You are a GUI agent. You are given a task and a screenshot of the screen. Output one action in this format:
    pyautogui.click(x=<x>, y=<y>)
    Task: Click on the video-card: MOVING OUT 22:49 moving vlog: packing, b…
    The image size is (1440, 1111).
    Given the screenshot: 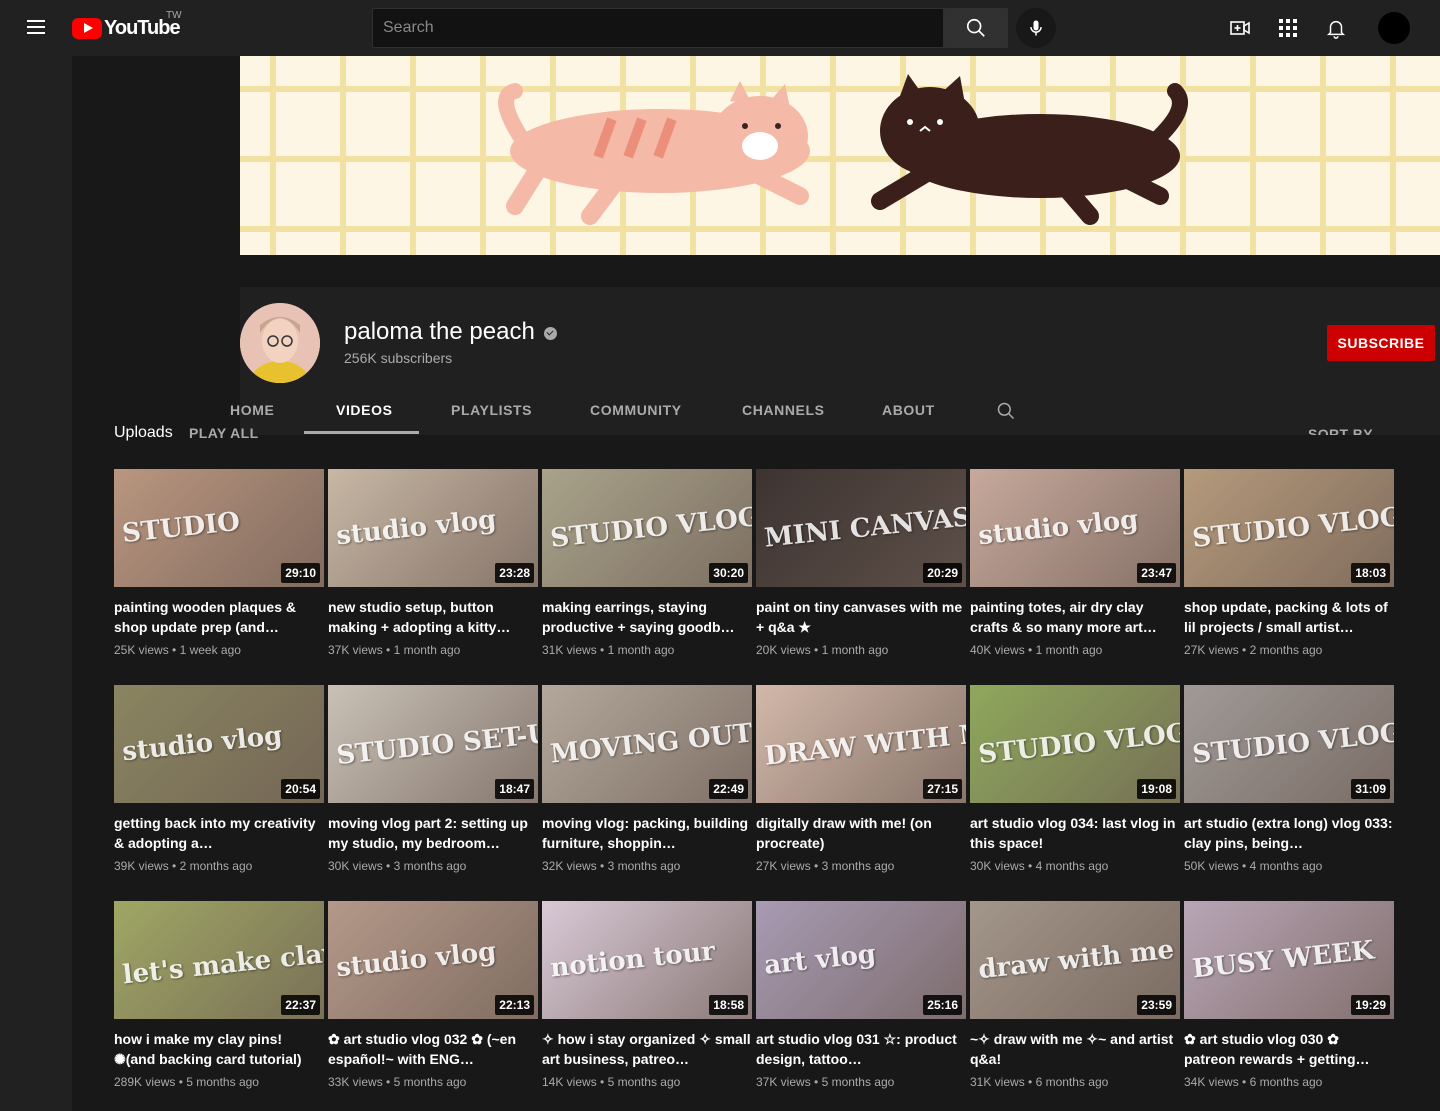 What is the action you would take?
    pyautogui.click(x=647, y=779)
    